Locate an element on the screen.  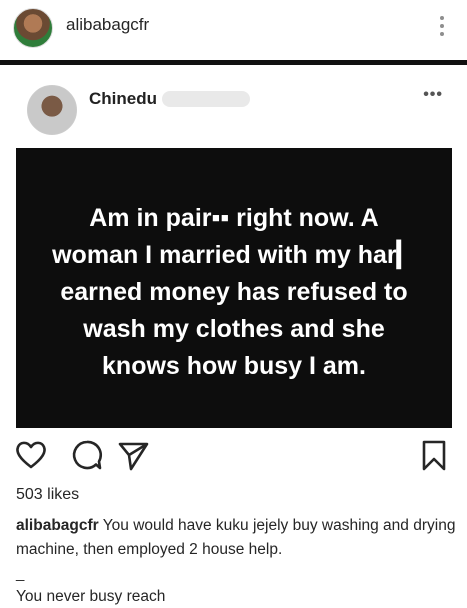
heart-icon is located at coordinates (31, 455).